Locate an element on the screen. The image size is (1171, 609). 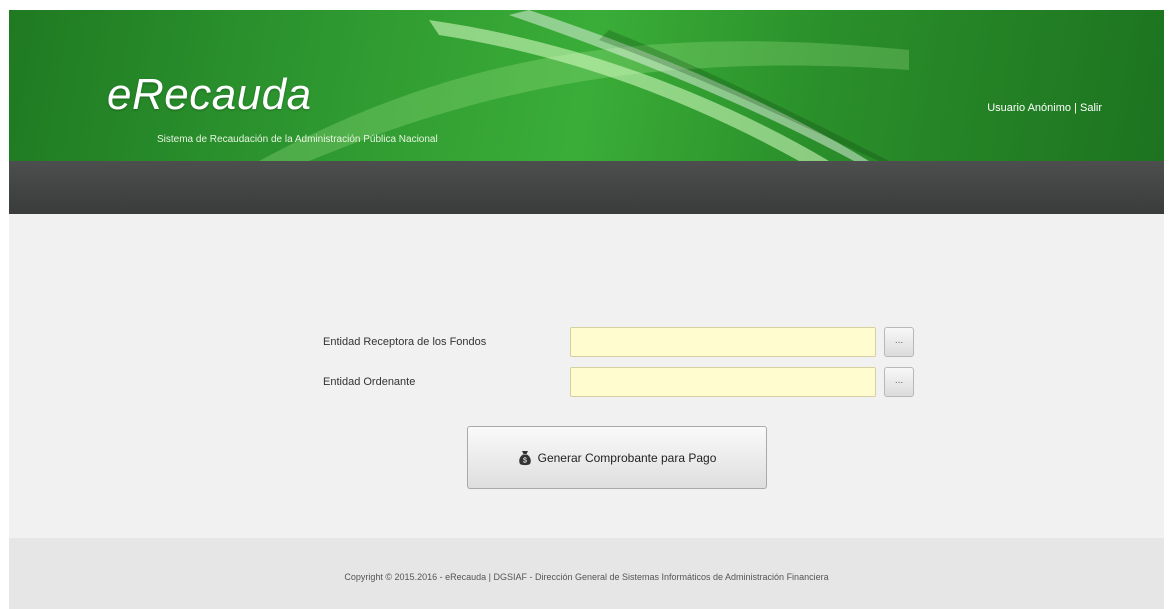
nav-bar is located at coordinates (586, 187).